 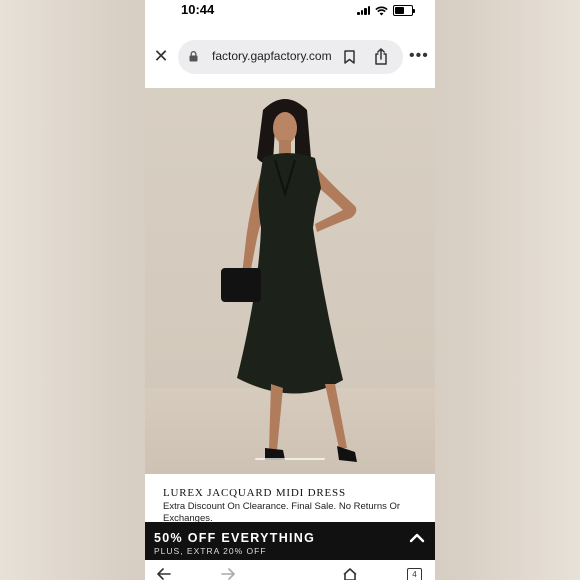 What do you see at coordinates (164, 574) in the screenshot?
I see `back-arrow-icon` at bounding box center [164, 574].